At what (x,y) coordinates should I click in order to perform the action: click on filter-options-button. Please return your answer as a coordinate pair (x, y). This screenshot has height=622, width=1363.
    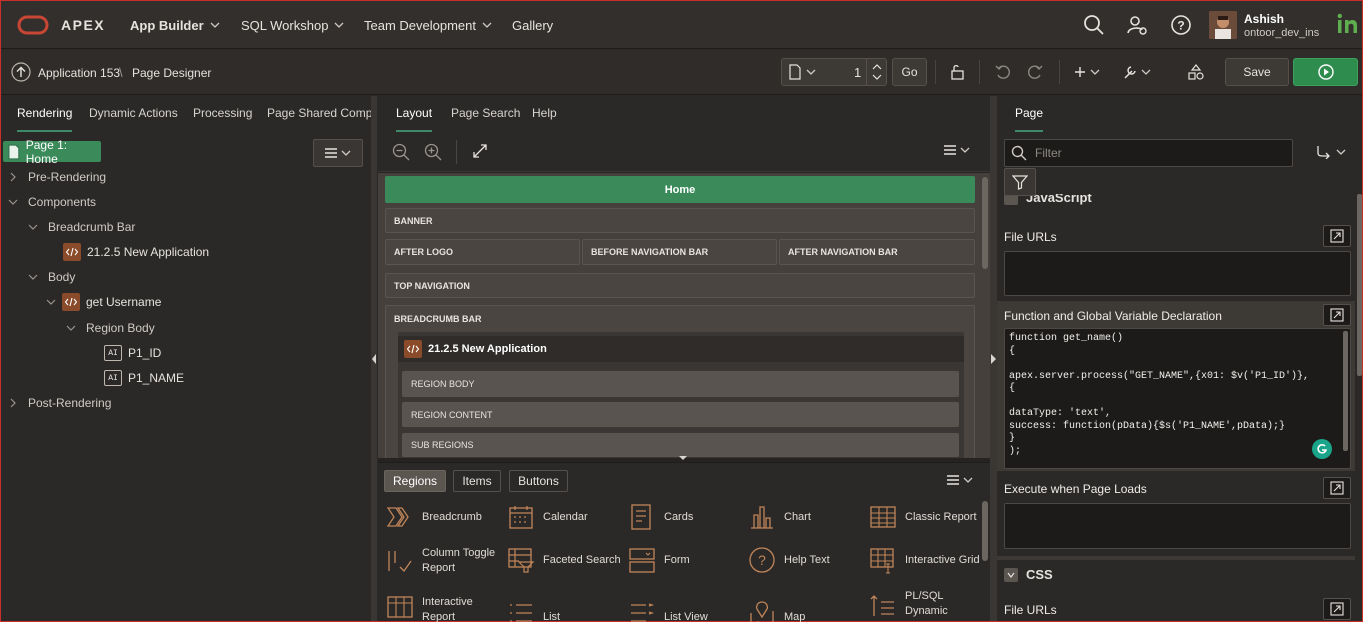
    Looking at the image, I should click on (1020, 182).